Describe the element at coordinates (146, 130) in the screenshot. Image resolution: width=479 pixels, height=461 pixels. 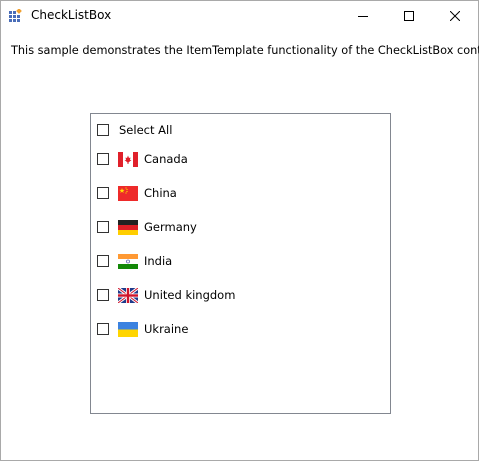
I see `select-all-label: Select All` at that location.